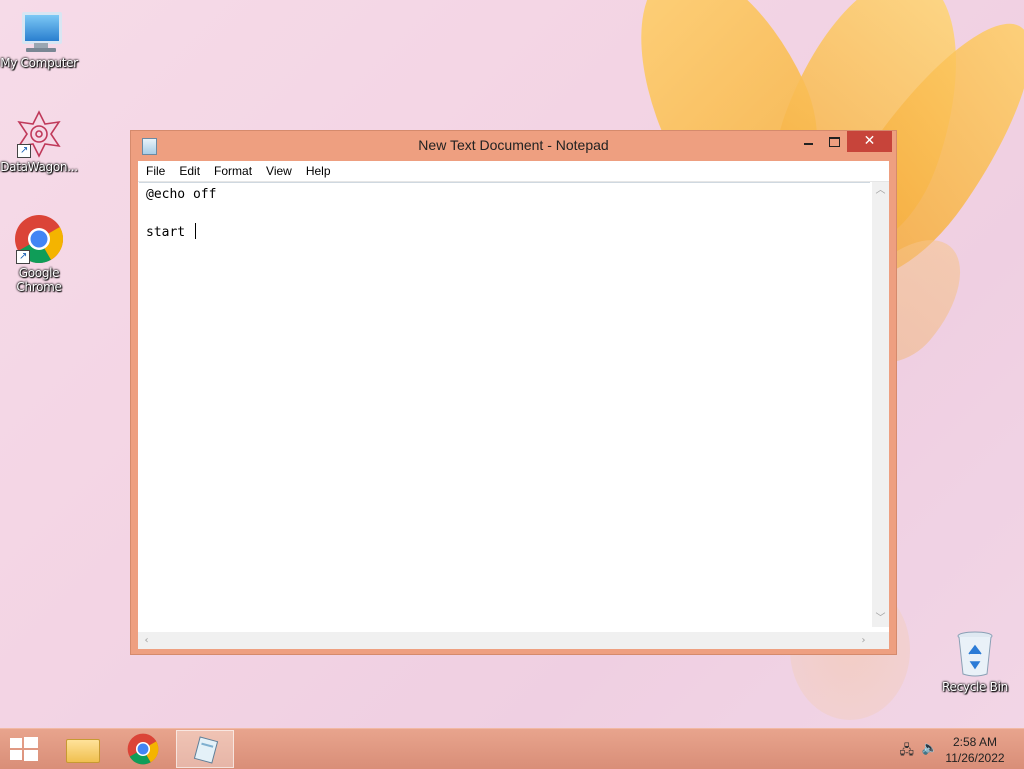  I want to click on chrome-icon: ↗, so click(39, 239).